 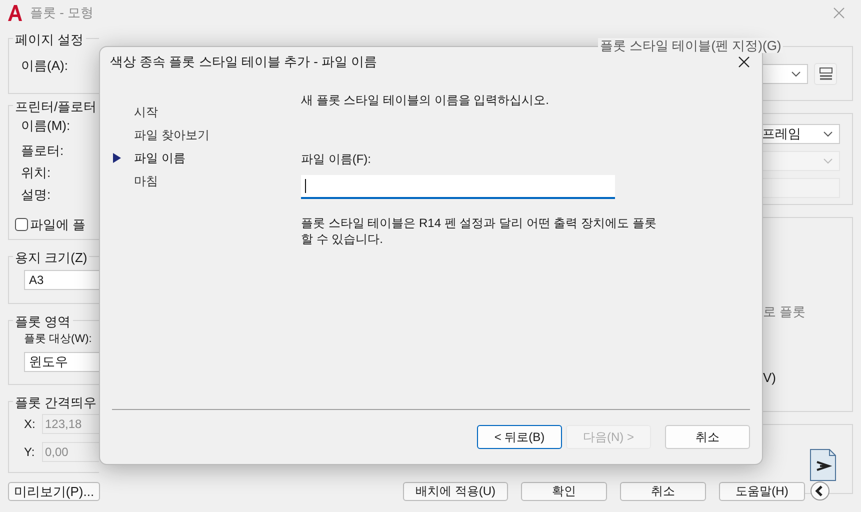 What do you see at coordinates (44, 65) in the screenshot?
I see `field-label: 이름(A):` at bounding box center [44, 65].